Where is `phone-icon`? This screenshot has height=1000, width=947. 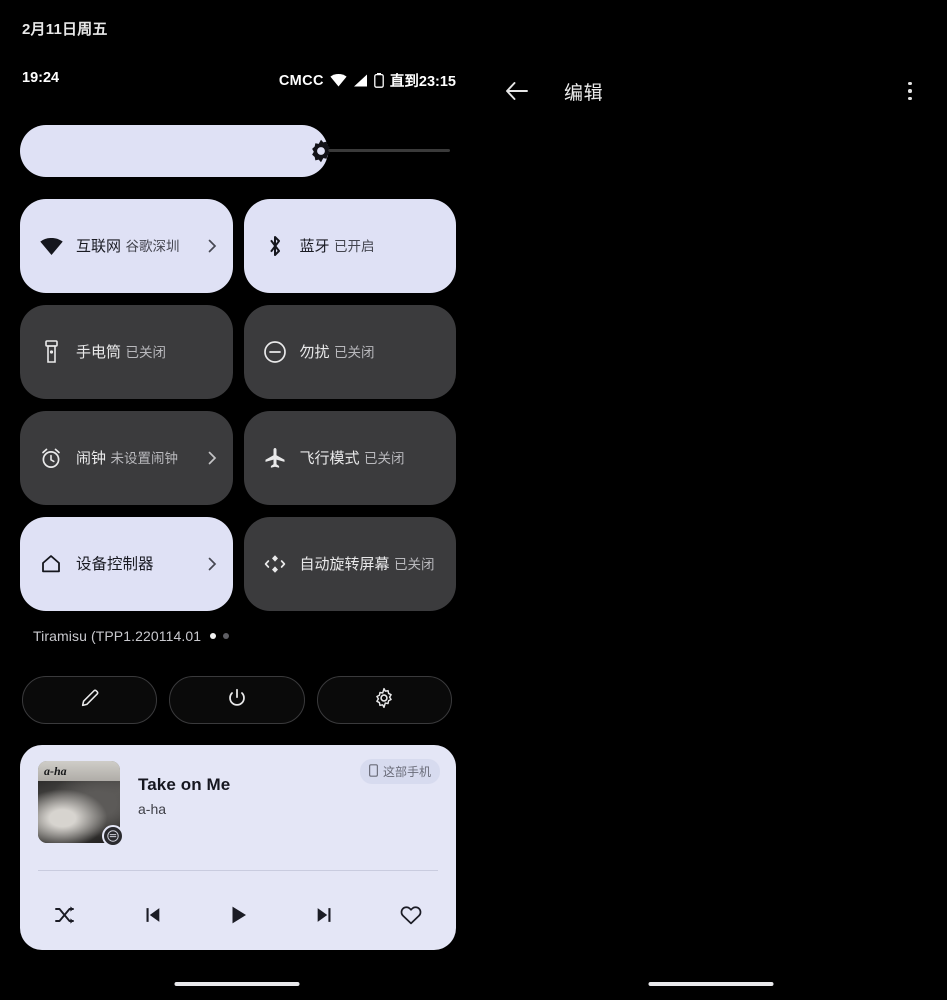 phone-icon is located at coordinates (373, 771).